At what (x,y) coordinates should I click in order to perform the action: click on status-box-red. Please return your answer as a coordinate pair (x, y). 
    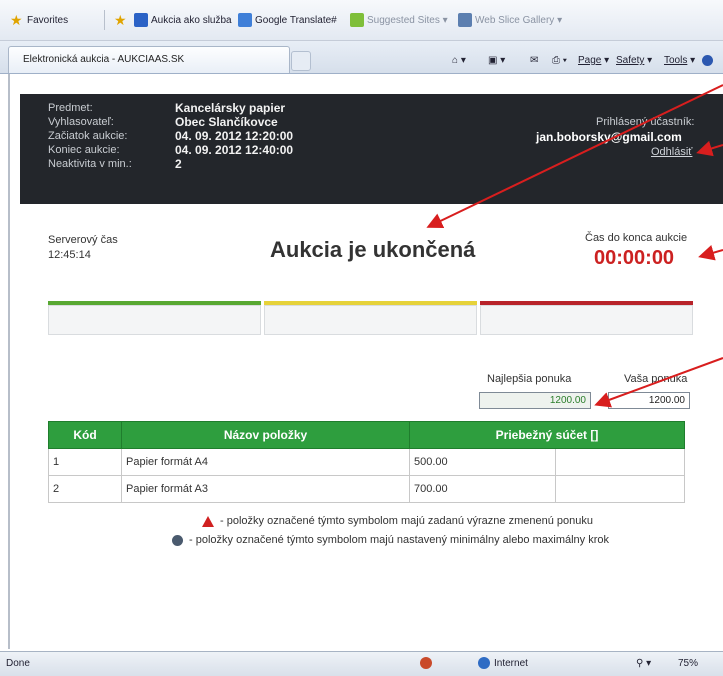
    Looking at the image, I should click on (586, 320).